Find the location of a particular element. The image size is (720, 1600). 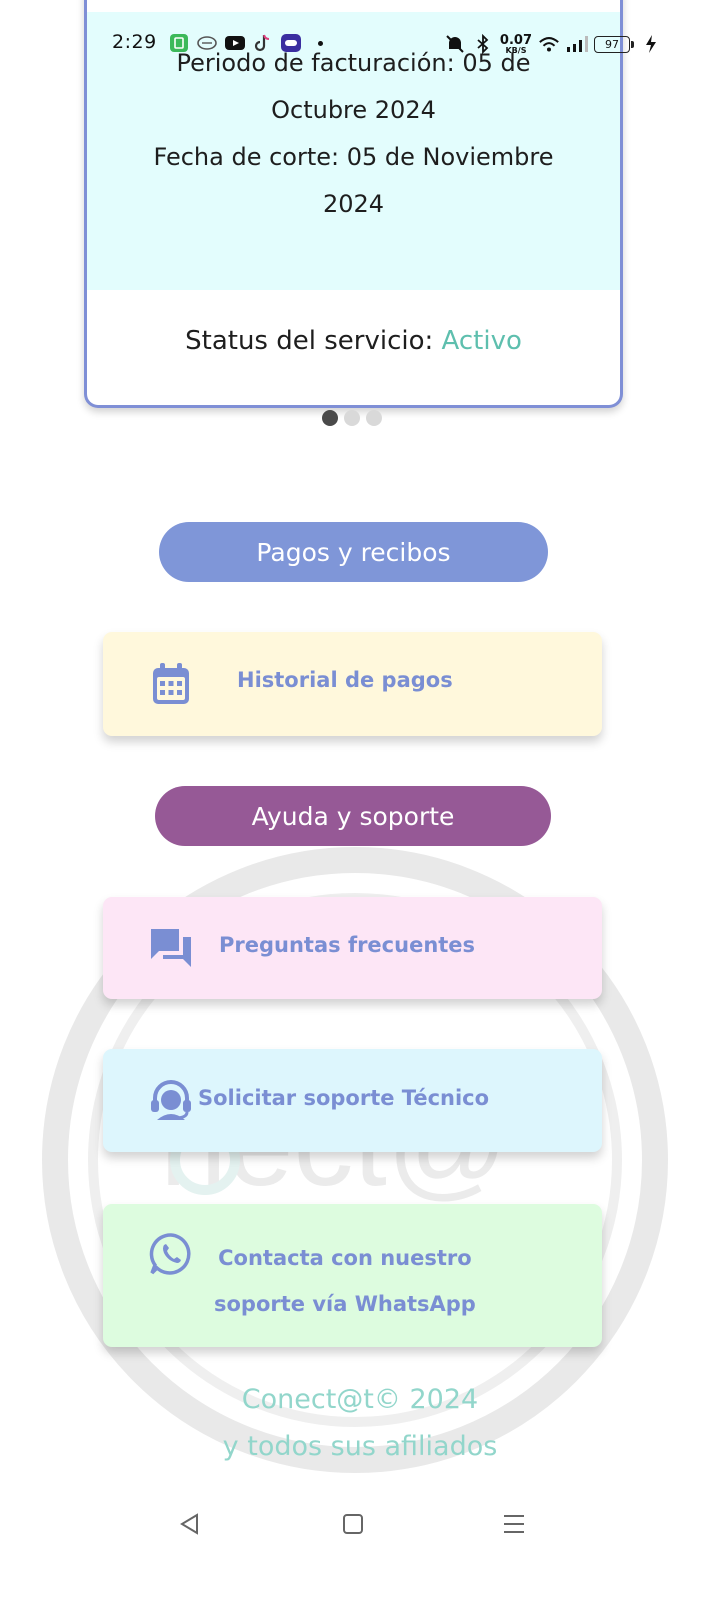

game-app-icon is located at coordinates (291, 43).